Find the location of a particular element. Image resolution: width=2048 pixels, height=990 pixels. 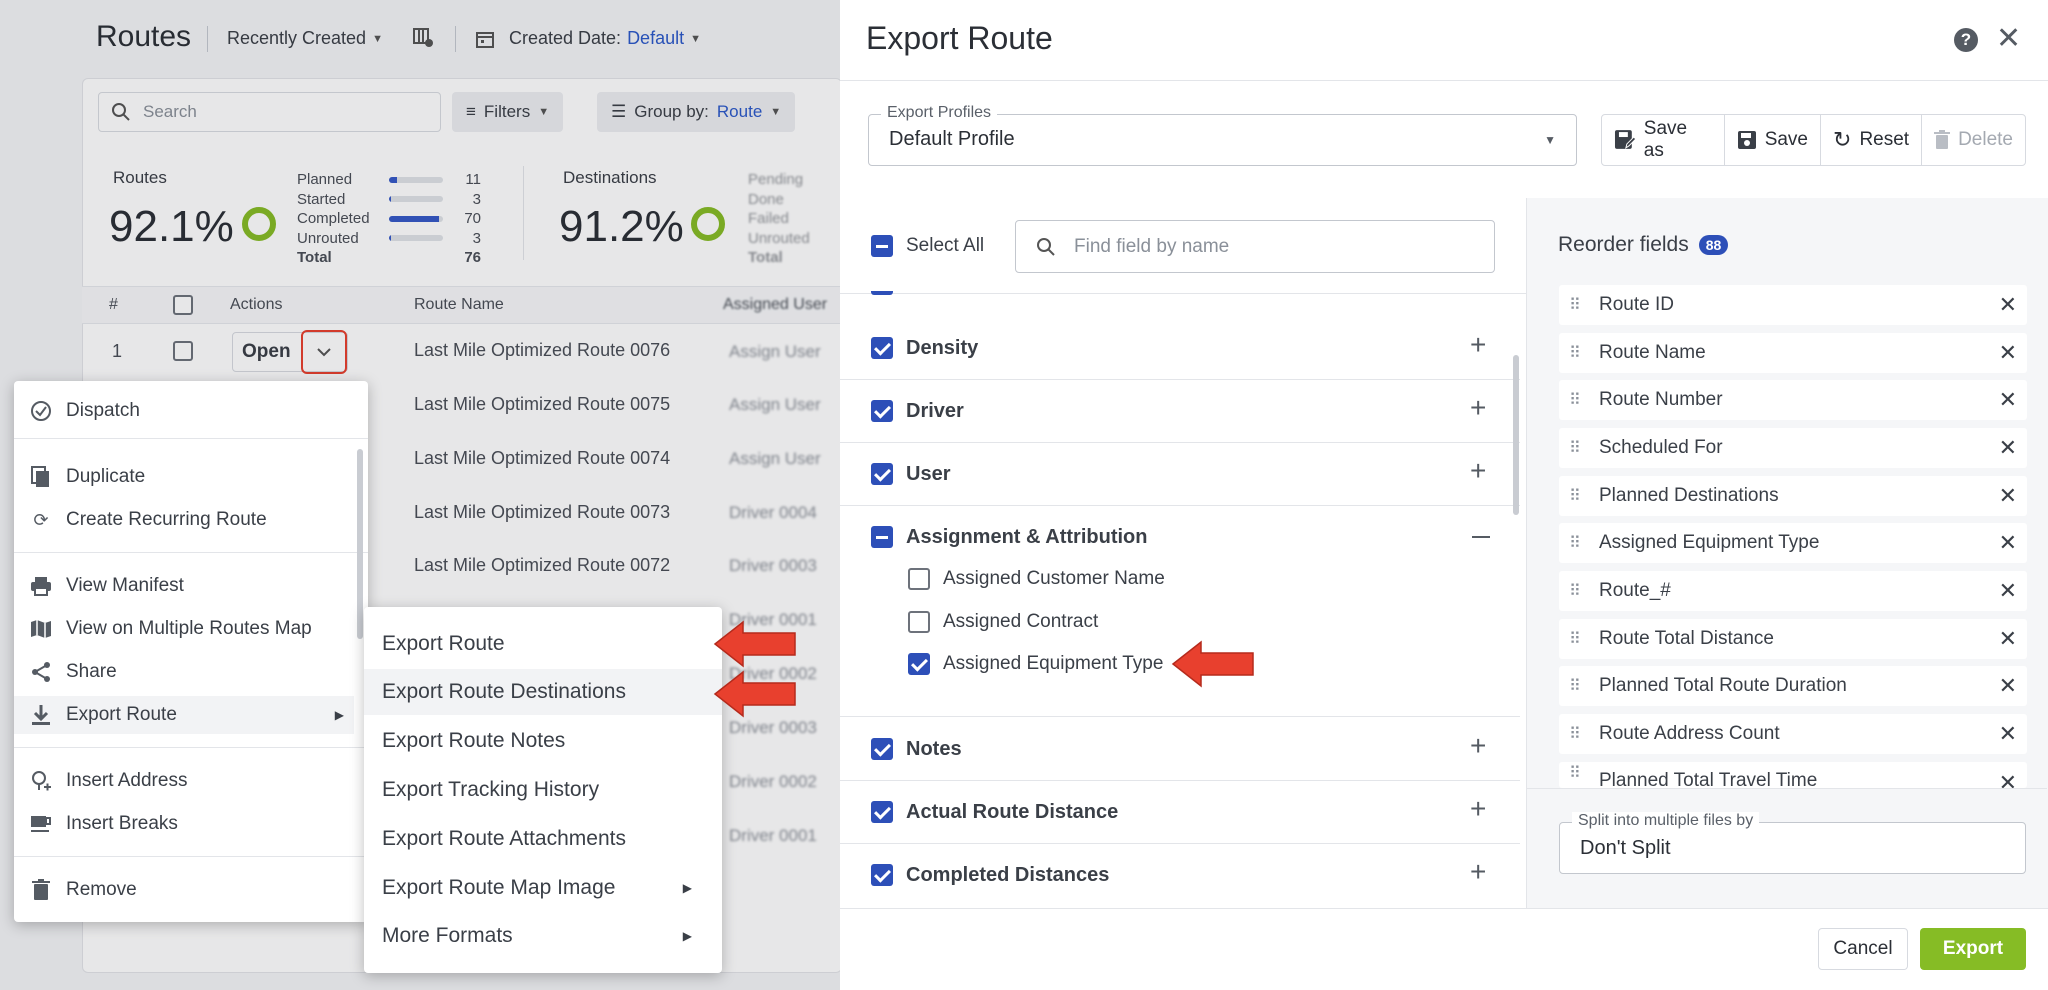

section-divider is located at coordinates (1180, 442).